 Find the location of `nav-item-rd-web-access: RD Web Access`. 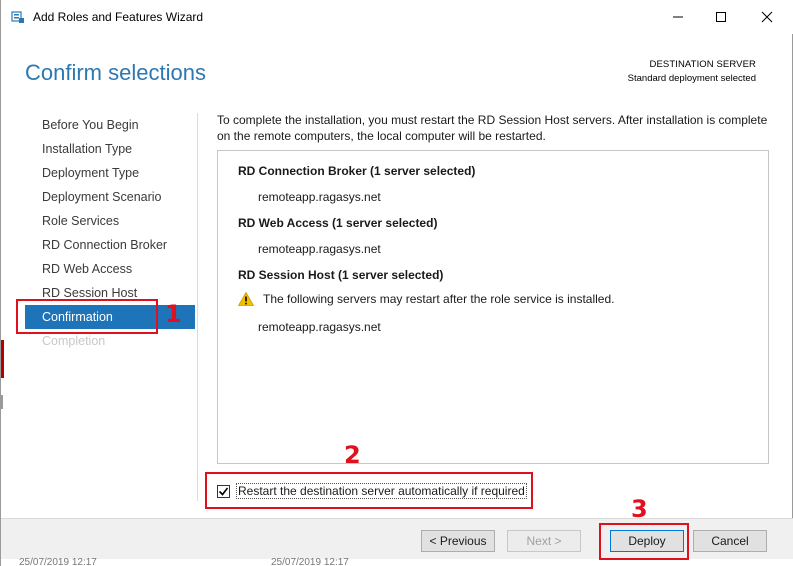

nav-item-rd-web-access: RD Web Access is located at coordinates (110, 269).